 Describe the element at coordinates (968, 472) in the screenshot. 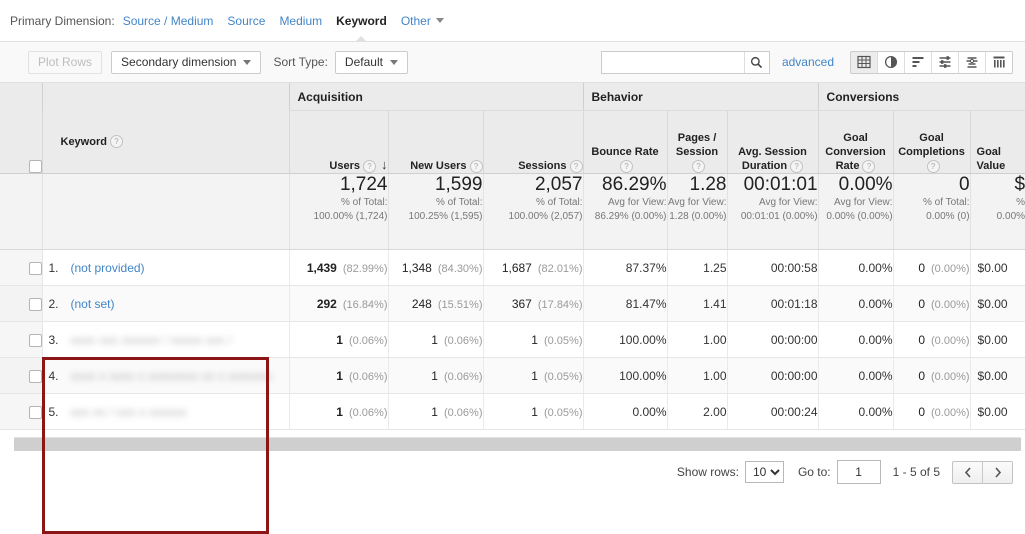

I see `previous-page-button` at that location.